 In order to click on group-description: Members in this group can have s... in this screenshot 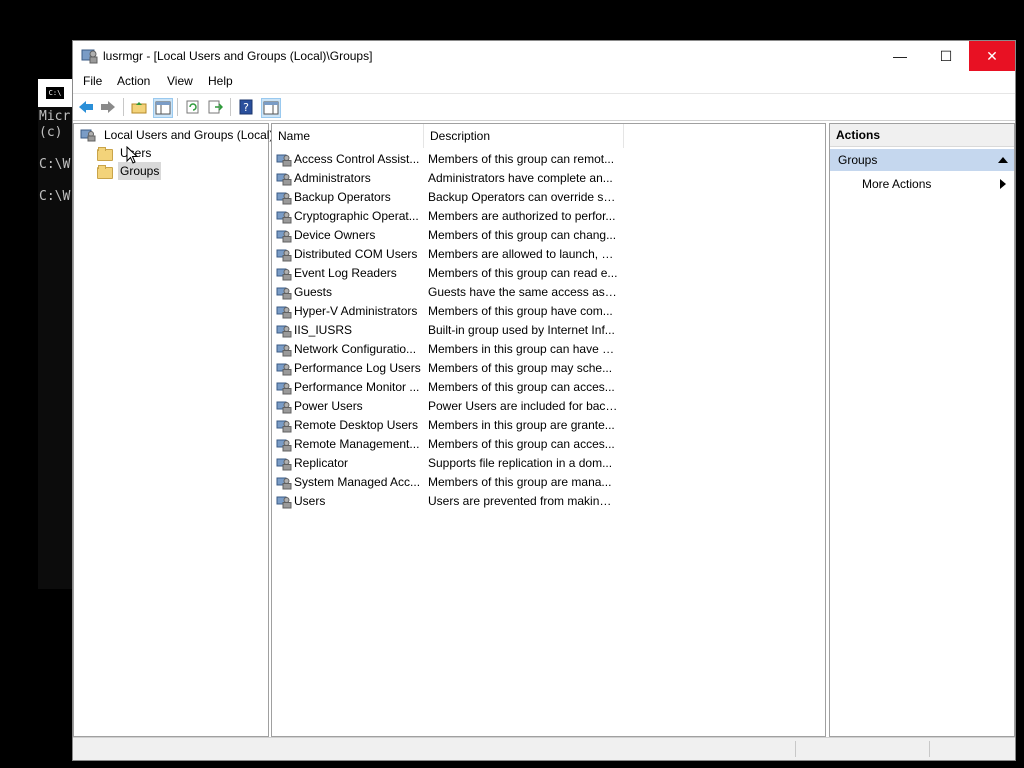, I will do `click(523, 349)`.